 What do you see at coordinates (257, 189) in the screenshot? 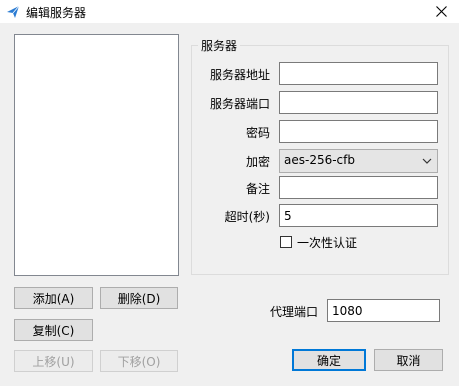
I see `remarks-label: 备注` at bounding box center [257, 189].